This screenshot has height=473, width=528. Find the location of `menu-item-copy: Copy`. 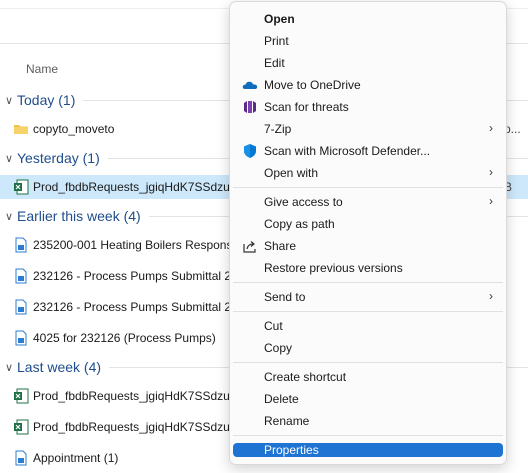

menu-item-copy: Copy is located at coordinates (368, 348).